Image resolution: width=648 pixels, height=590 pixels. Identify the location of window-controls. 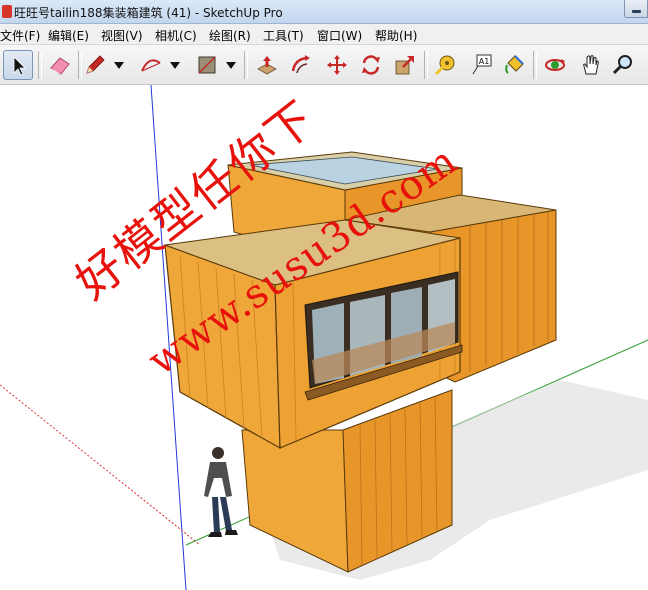
(636, 10).